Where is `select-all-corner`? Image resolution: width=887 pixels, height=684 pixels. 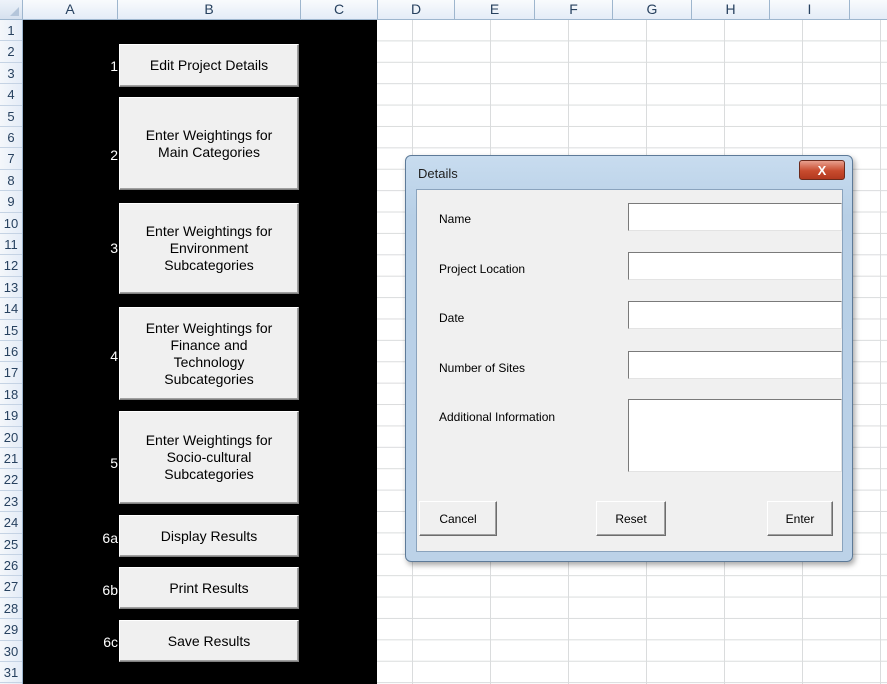 select-all-corner is located at coordinates (11, 9).